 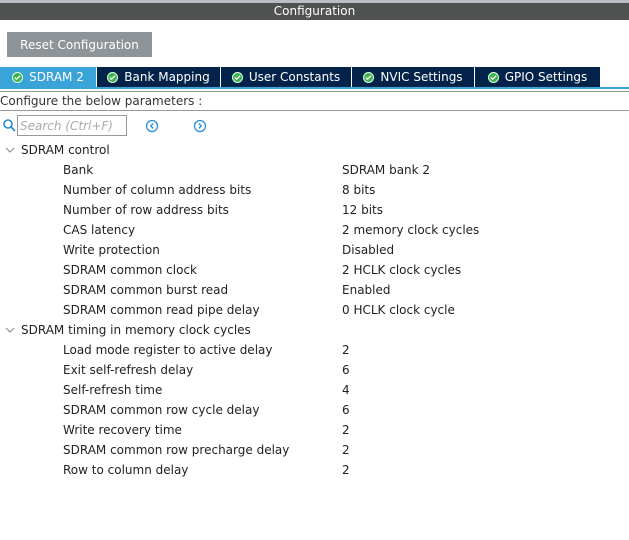 I want to click on group-label: SDRAM timing in memory clock cycles, so click(x=136, y=330).